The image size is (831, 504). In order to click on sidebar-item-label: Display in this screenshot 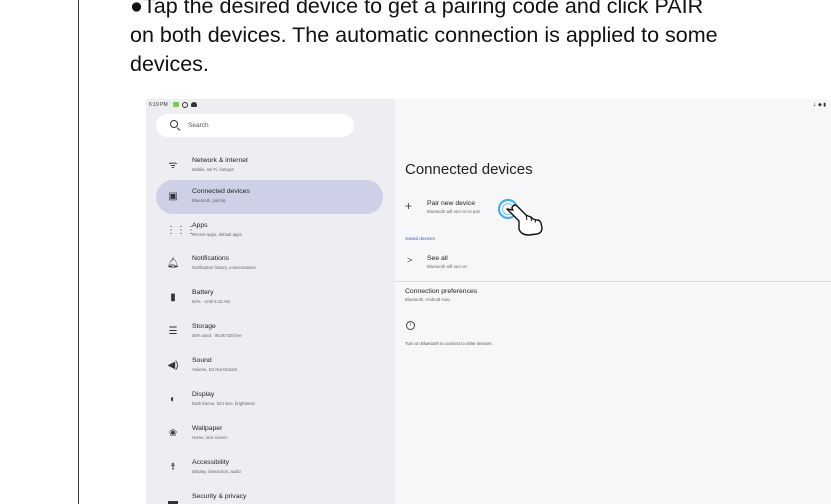, I will do `click(203, 394)`.